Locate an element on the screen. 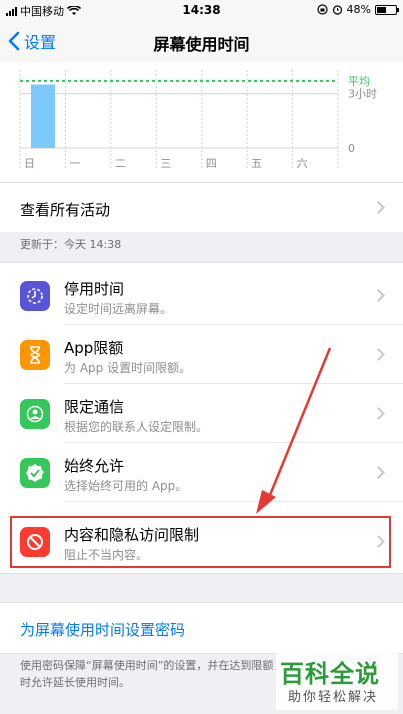 This screenshot has width=403, height=714. always-allowed-subtitle: 选择始终可用的 App。 is located at coordinates (126, 486).